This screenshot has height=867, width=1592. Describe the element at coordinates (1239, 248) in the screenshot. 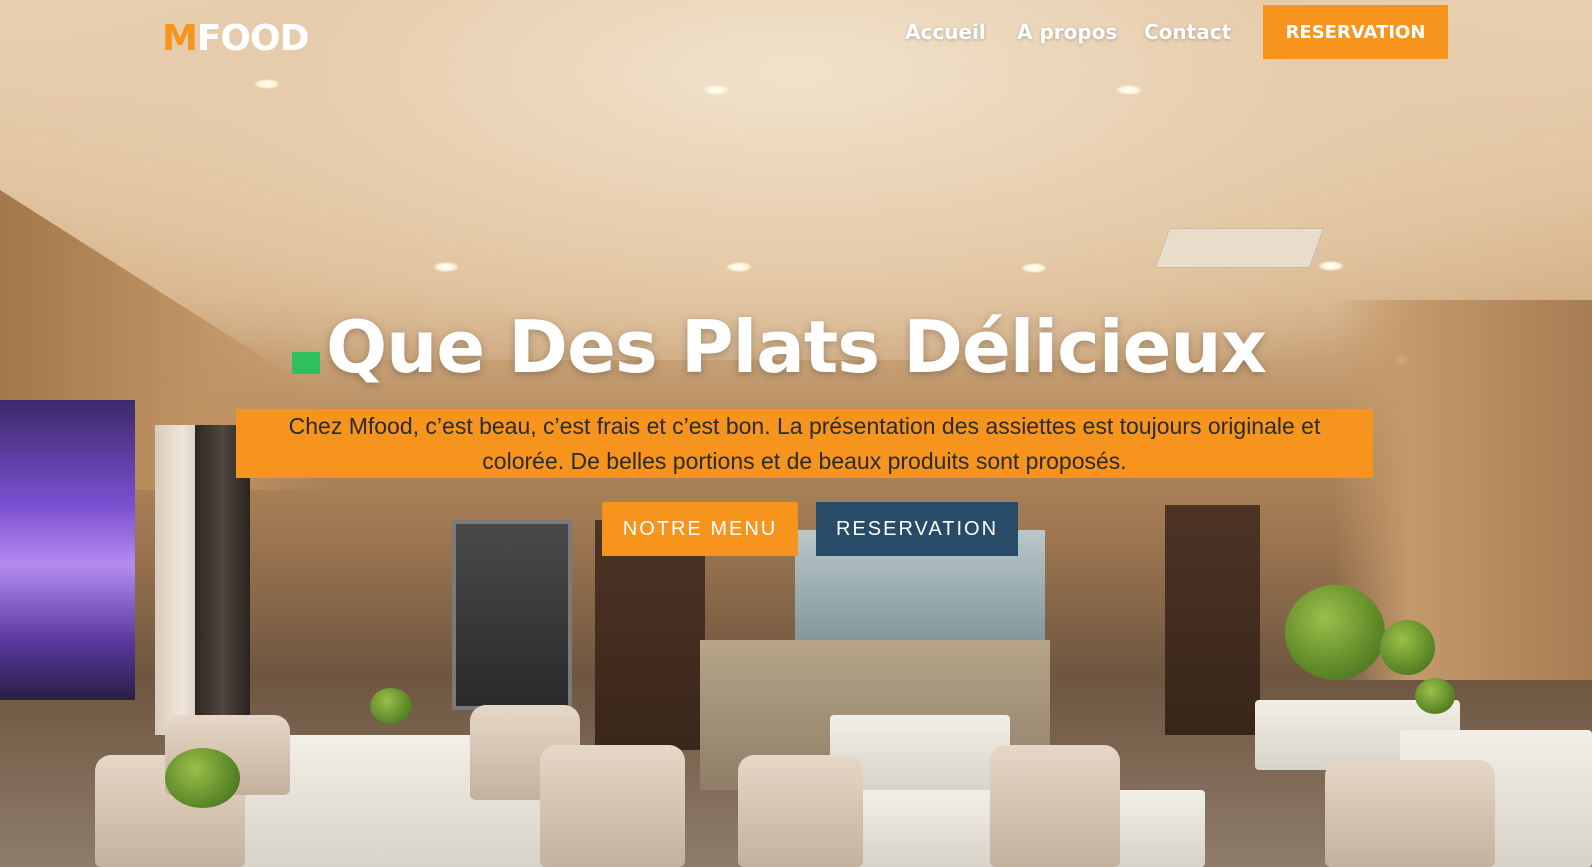

I see `ceiling-vent` at that location.